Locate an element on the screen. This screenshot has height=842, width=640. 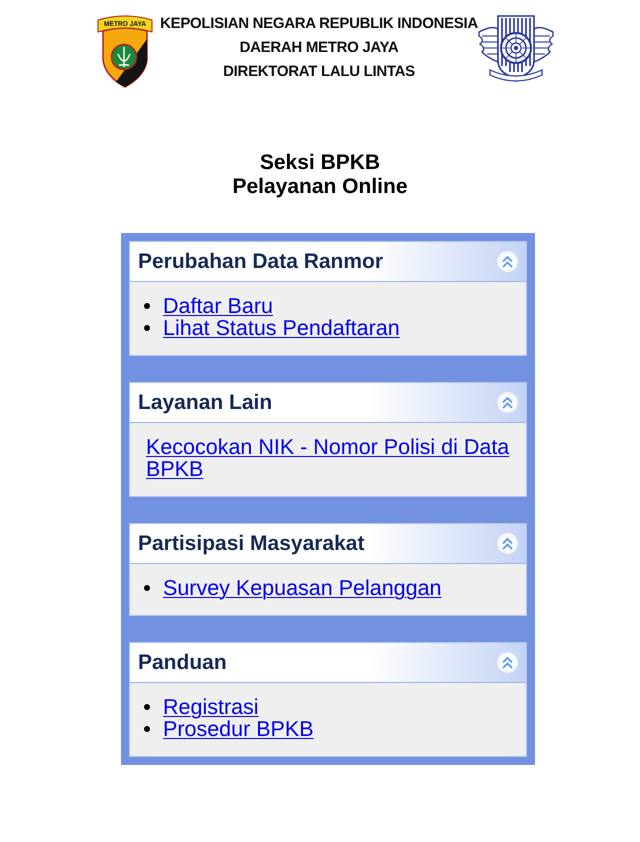
service-link: Prosedur BPKB is located at coordinates (238, 729).